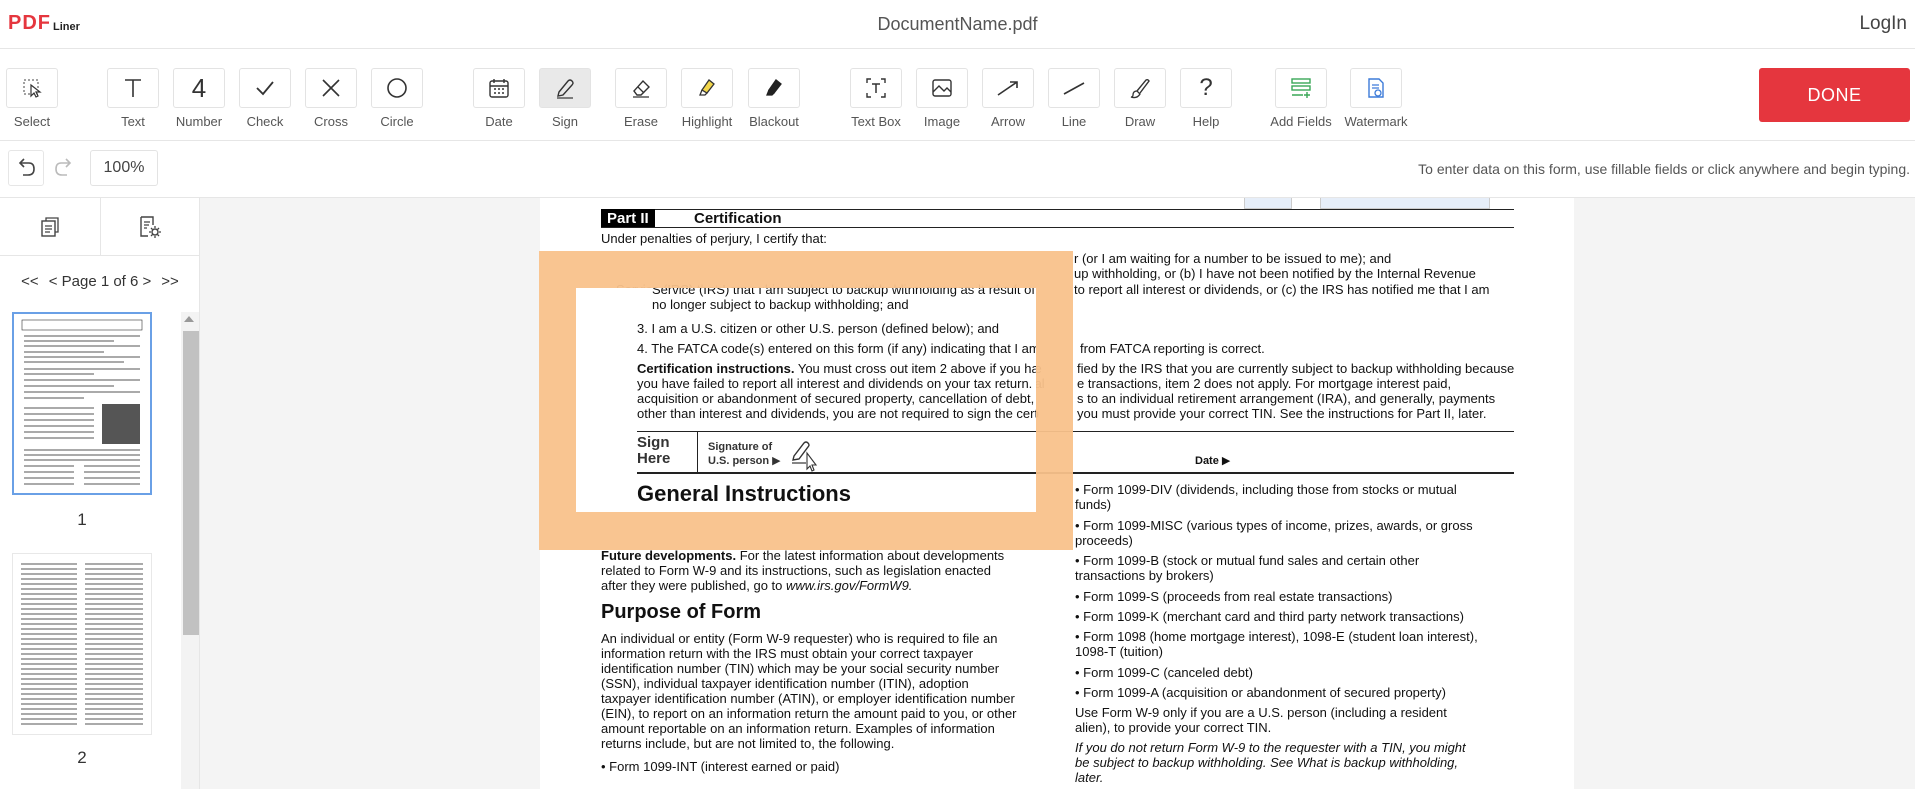 The height and width of the screenshot is (789, 1915). I want to click on tool-label: Date, so click(499, 121).